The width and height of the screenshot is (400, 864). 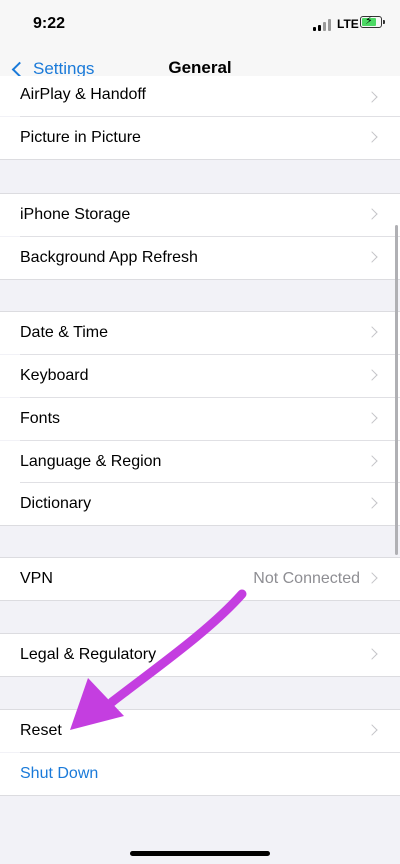 I want to click on page-title: General, so click(x=200, y=67).